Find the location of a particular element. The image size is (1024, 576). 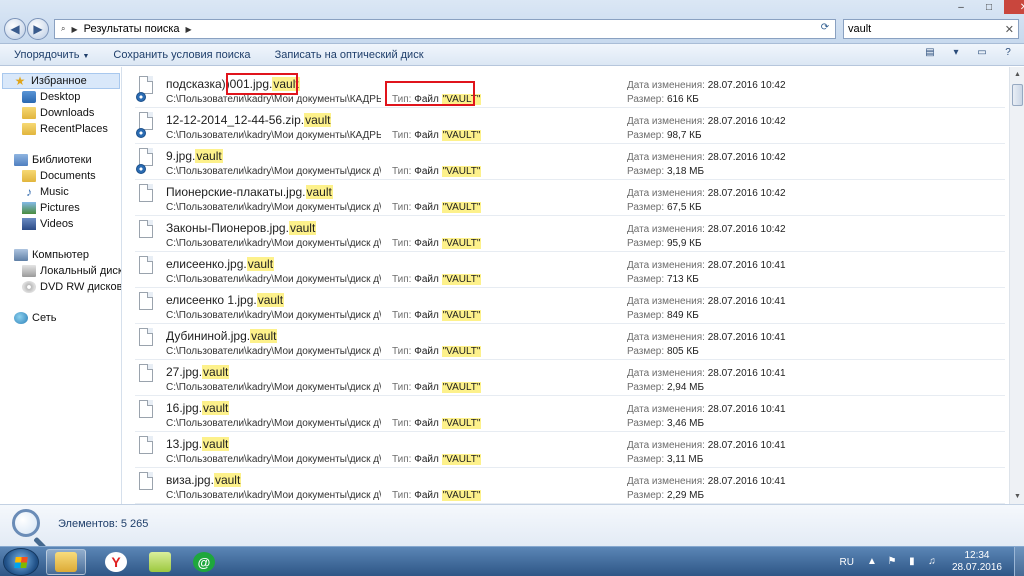

volume-icon: ♫ is located at coordinates (932, 562).